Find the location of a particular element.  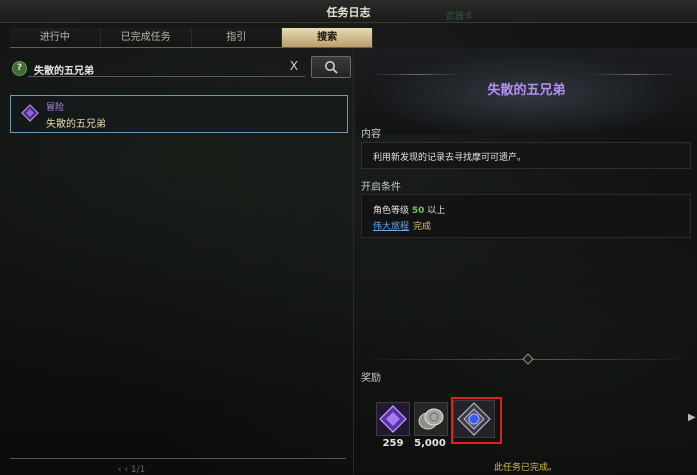

search-result-item: 冒险 失散的五兄弟 is located at coordinates (179, 114).